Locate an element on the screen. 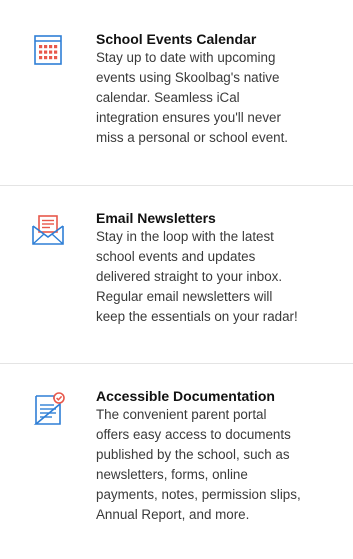  calendar-icon is located at coordinates (48, 50).